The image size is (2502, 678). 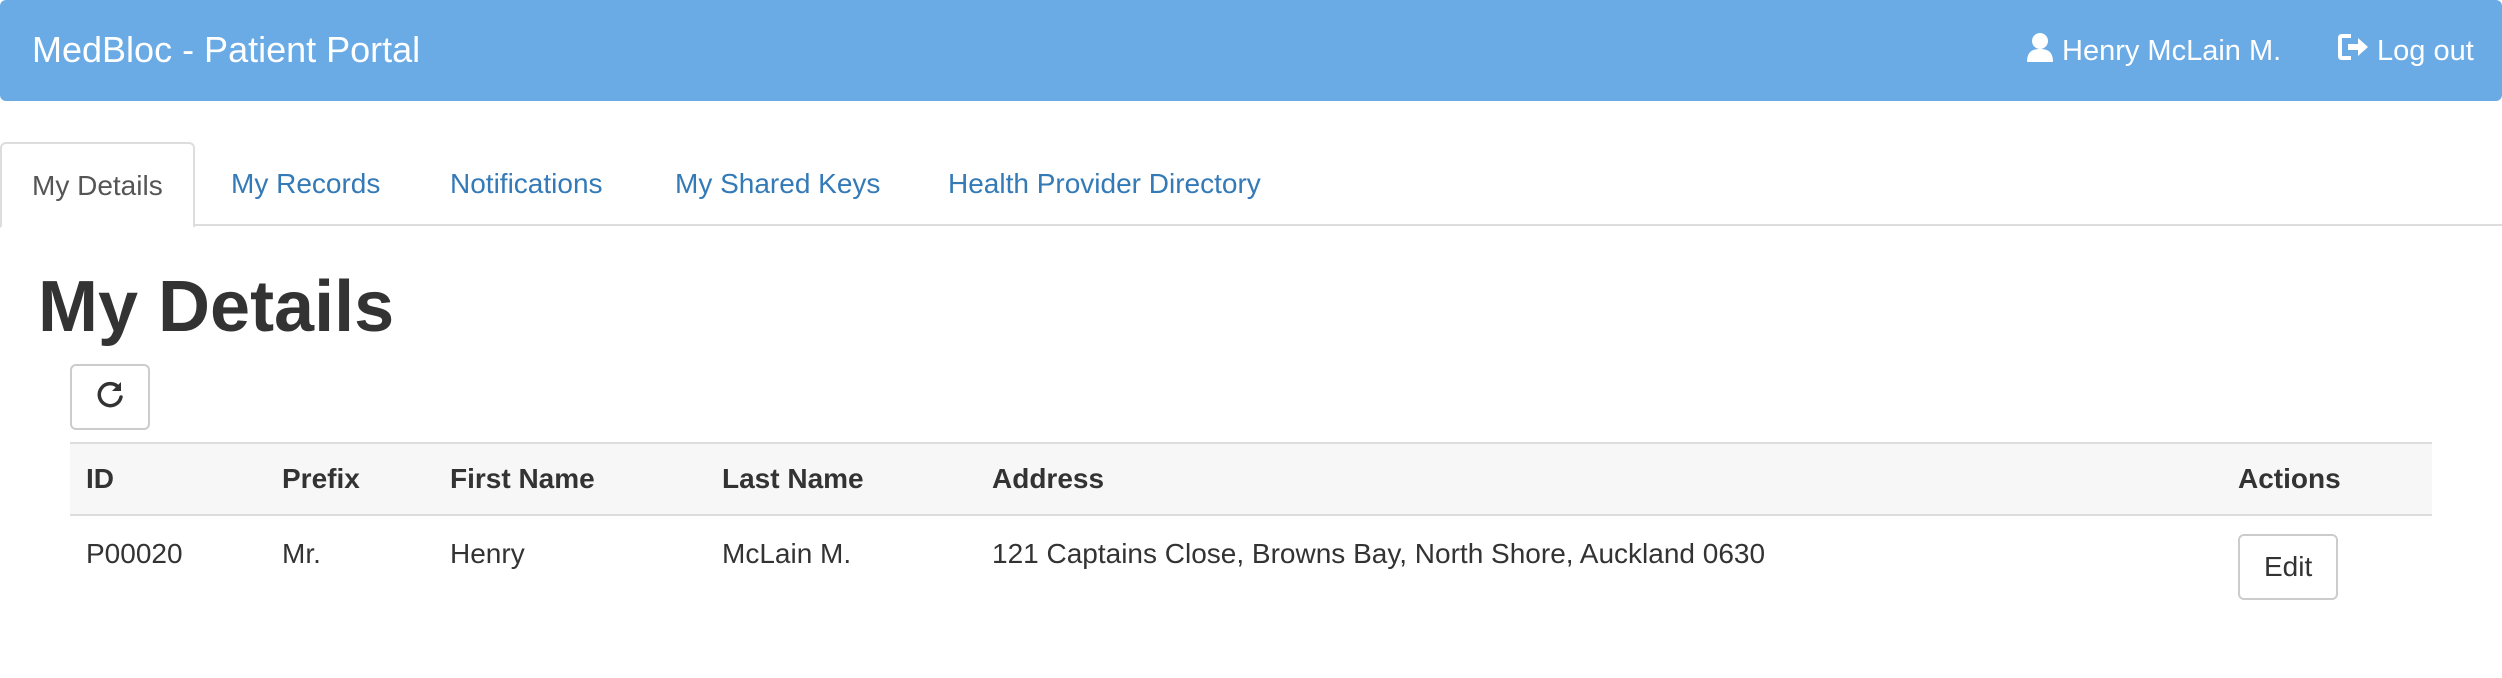 What do you see at coordinates (2288, 567) in the screenshot?
I see `edit-button: Edit` at bounding box center [2288, 567].